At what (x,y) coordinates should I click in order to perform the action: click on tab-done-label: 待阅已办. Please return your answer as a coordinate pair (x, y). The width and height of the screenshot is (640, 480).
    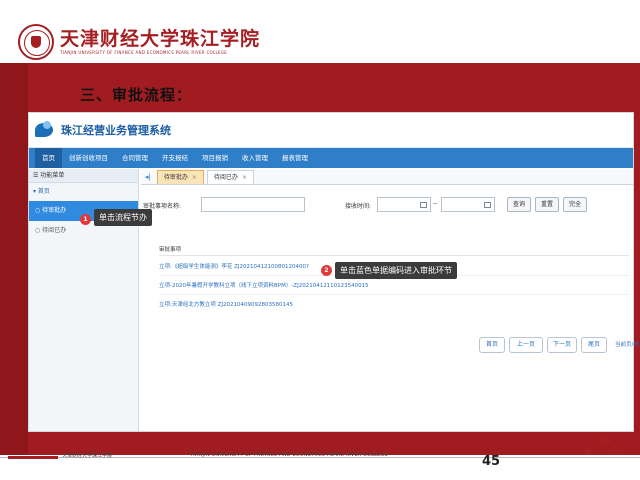
    Looking at the image, I should click on (225, 177).